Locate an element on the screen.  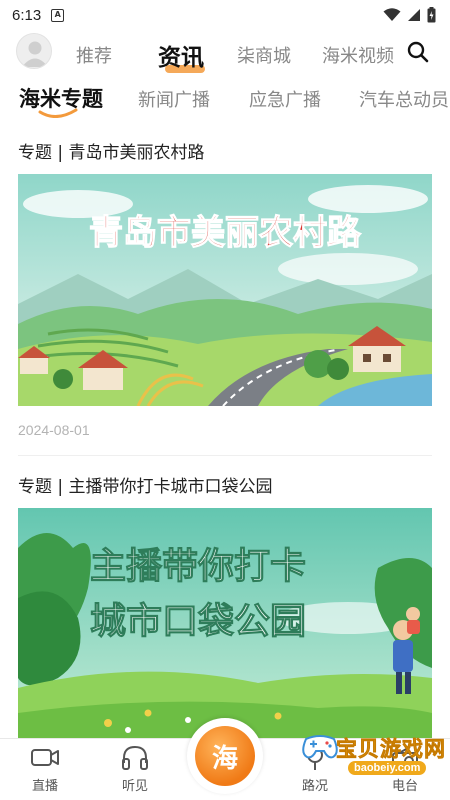
banner-headline-text: 青岛市美丽农村路 is located at coordinates (225, 233).